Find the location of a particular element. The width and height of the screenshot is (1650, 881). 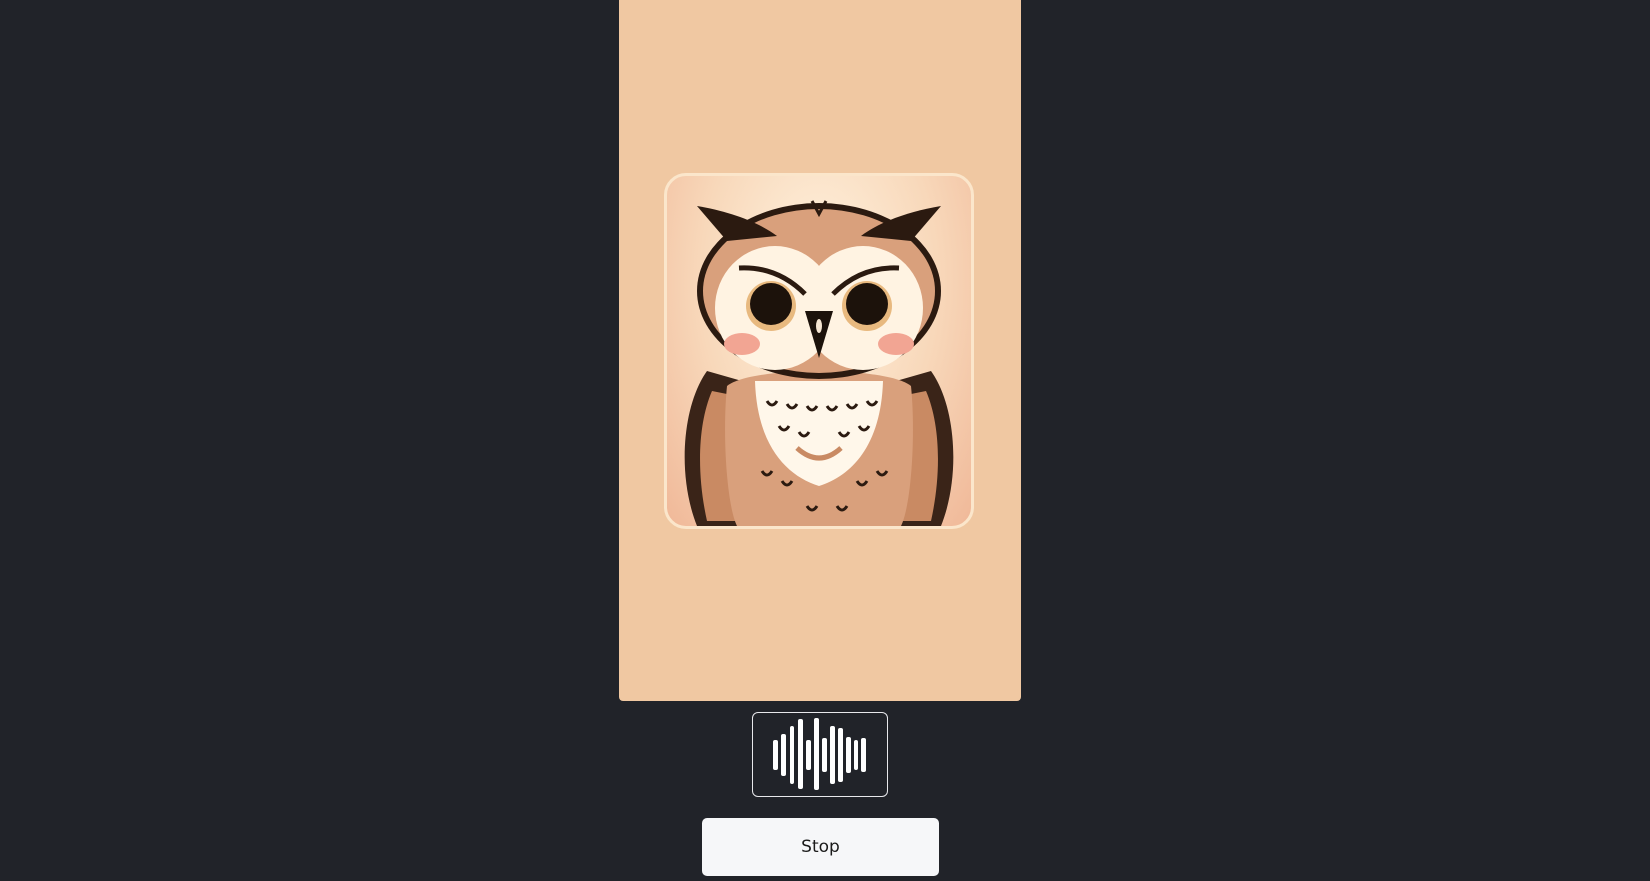

audio-waveform-icon is located at coordinates (819, 754).